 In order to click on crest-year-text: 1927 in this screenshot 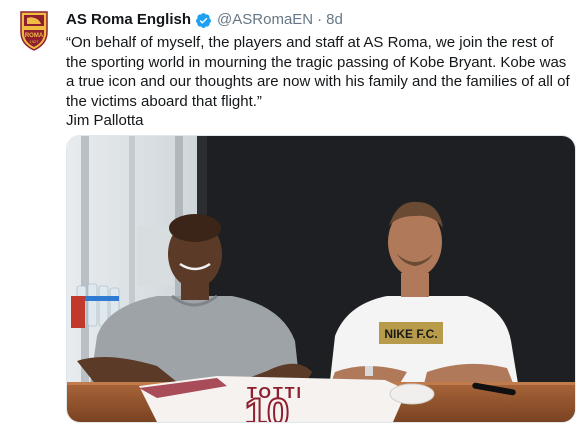, I will do `click(35, 41)`.